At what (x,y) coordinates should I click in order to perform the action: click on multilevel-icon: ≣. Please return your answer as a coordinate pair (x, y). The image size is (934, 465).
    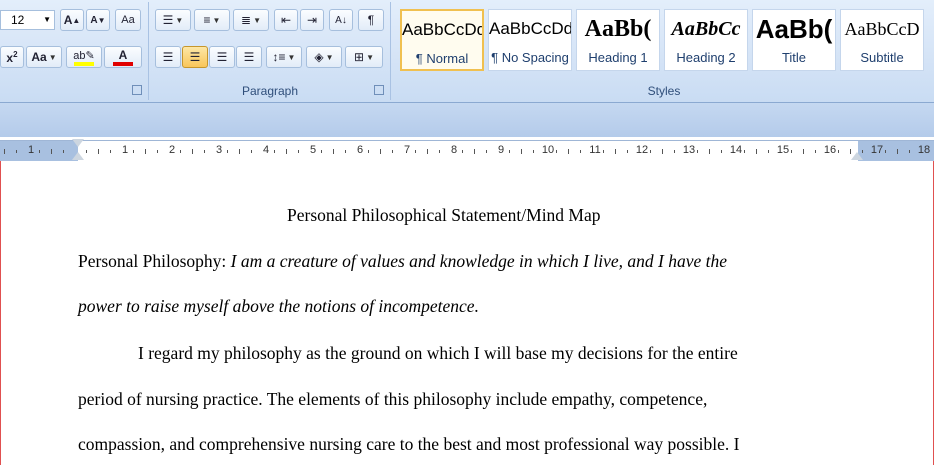
    Looking at the image, I should click on (246, 20).